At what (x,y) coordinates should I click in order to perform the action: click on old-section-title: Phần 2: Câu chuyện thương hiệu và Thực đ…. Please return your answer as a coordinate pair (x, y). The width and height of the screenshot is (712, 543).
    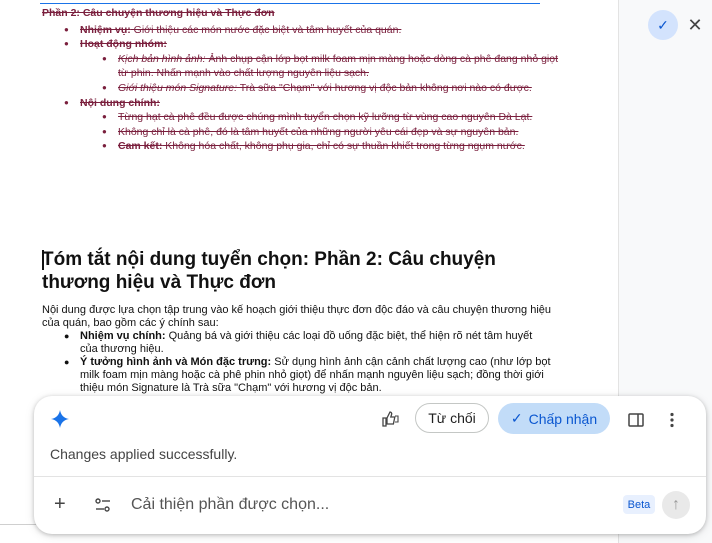
    Looking at the image, I should click on (158, 13).